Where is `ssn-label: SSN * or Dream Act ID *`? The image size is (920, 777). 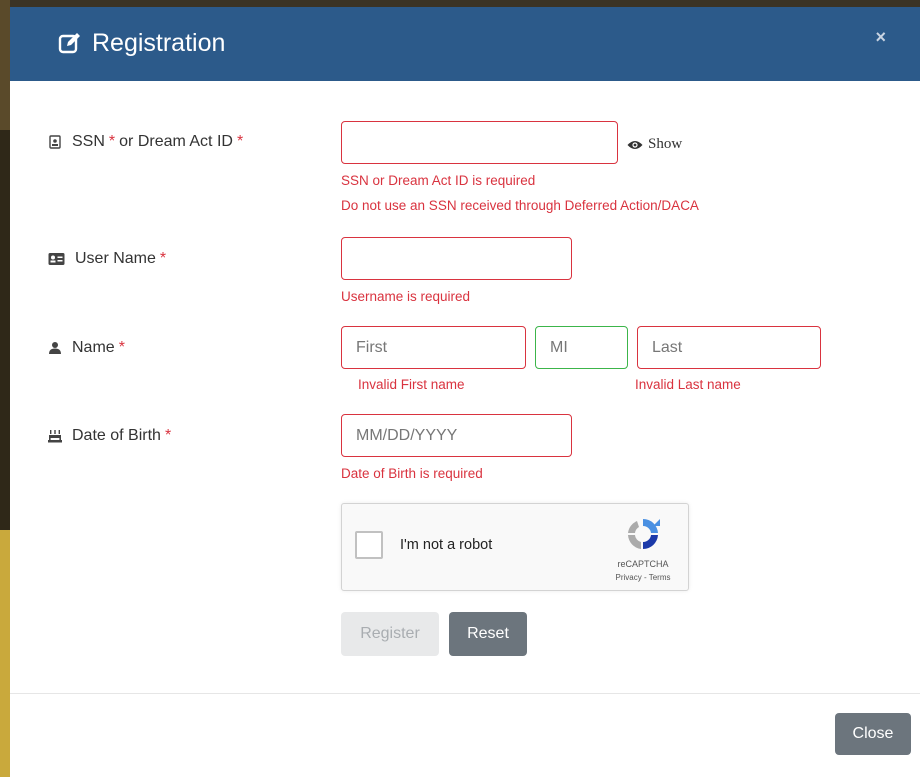 ssn-label: SSN * or Dream Act ID * is located at coordinates (145, 142).